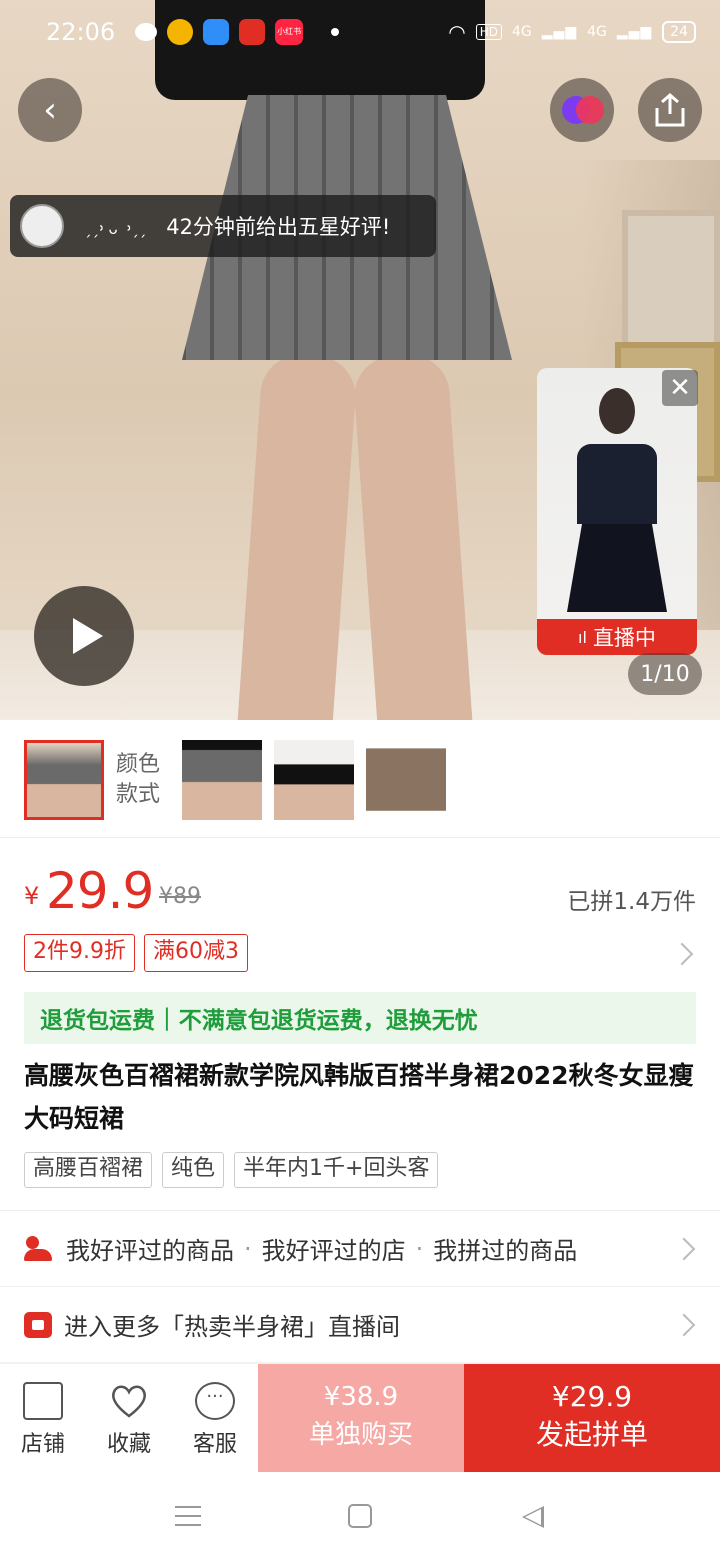 The width and height of the screenshot is (720, 1560). What do you see at coordinates (406, 780) in the screenshot?
I see `variant-thumb-brown` at bounding box center [406, 780].